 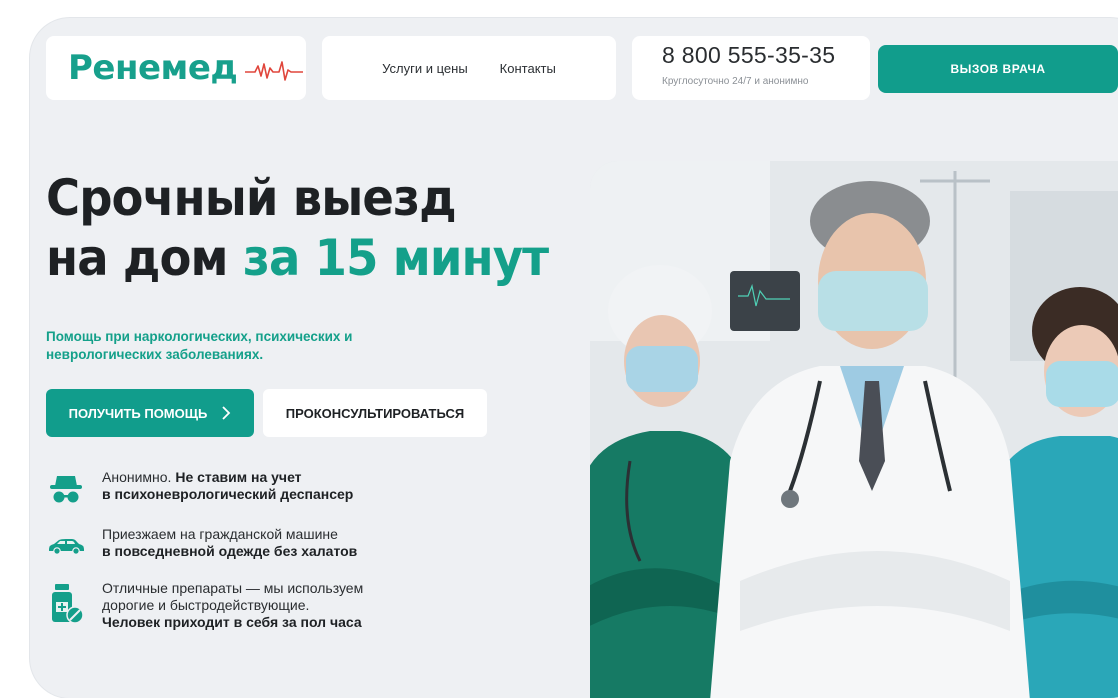 What do you see at coordinates (139, 477) in the screenshot?
I see `feature-anonymous-plain: Анонимно.` at bounding box center [139, 477].